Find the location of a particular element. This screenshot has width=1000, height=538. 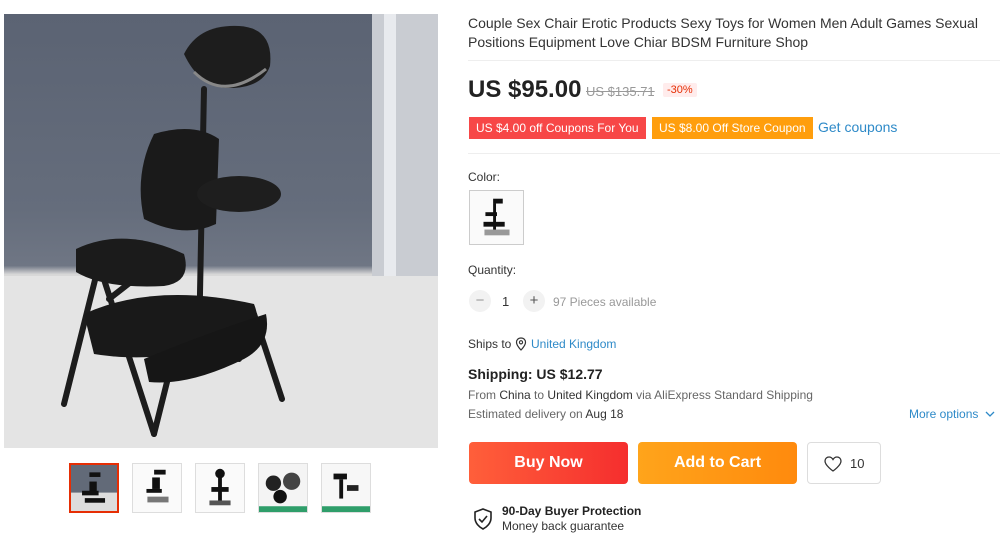

quantity-increase-button: + is located at coordinates (534, 301).